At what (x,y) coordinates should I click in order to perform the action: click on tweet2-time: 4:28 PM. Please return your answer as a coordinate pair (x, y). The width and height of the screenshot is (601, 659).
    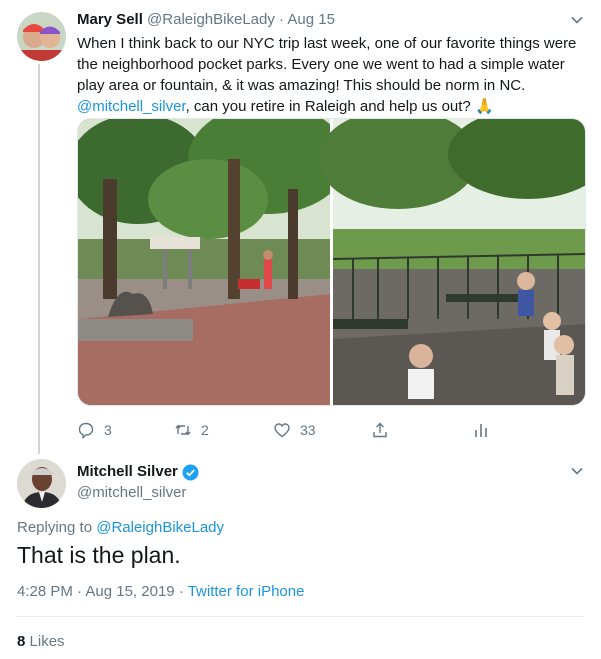
    Looking at the image, I should click on (45, 591).